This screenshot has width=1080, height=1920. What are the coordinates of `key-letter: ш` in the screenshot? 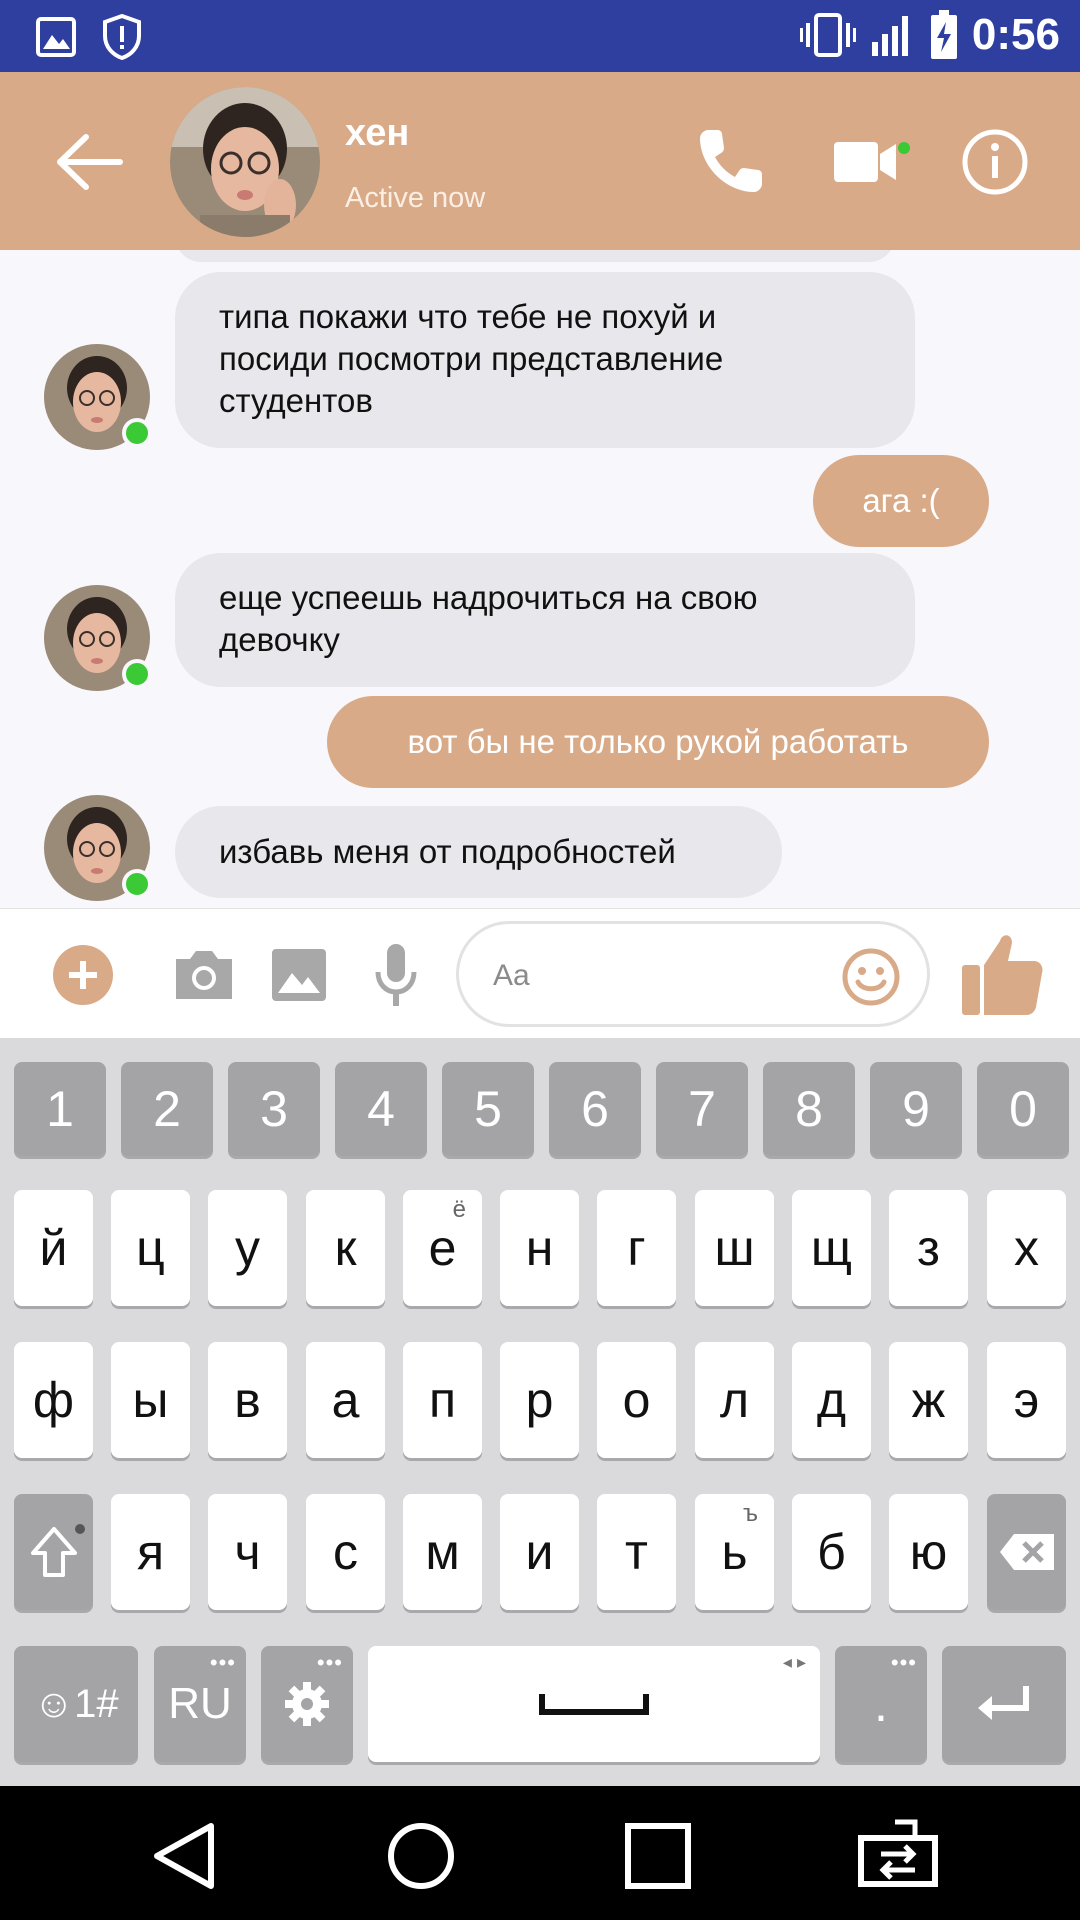 It's located at (734, 1248).